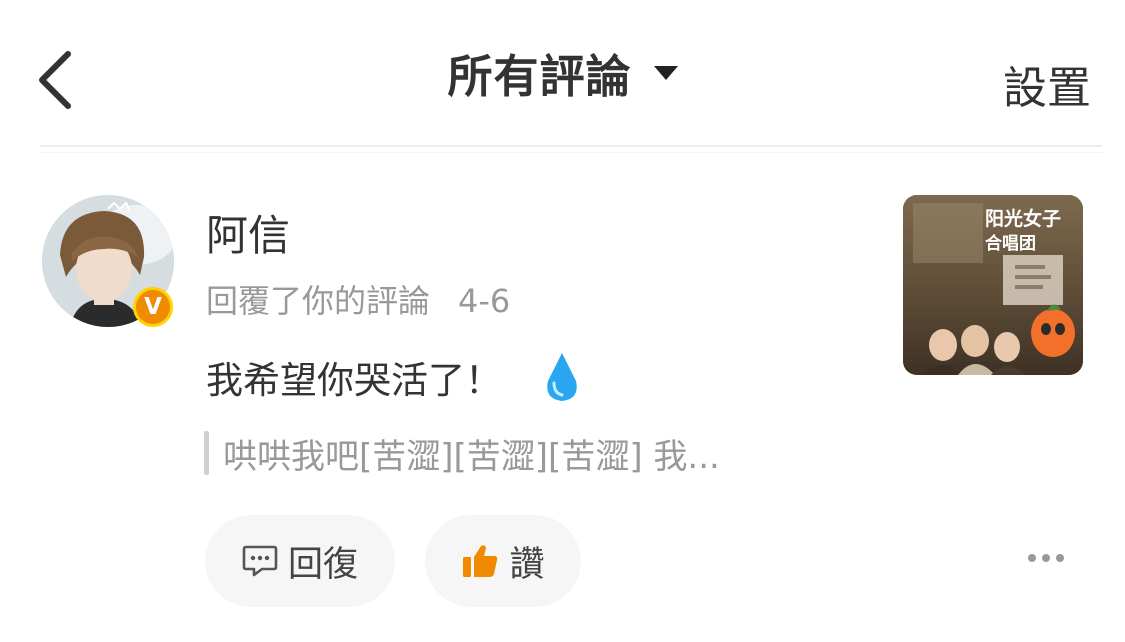 This screenshot has height=642, width=1125. Describe the element at coordinates (354, 380) in the screenshot. I see `comment-text: 我希望你哭活了！` at that location.